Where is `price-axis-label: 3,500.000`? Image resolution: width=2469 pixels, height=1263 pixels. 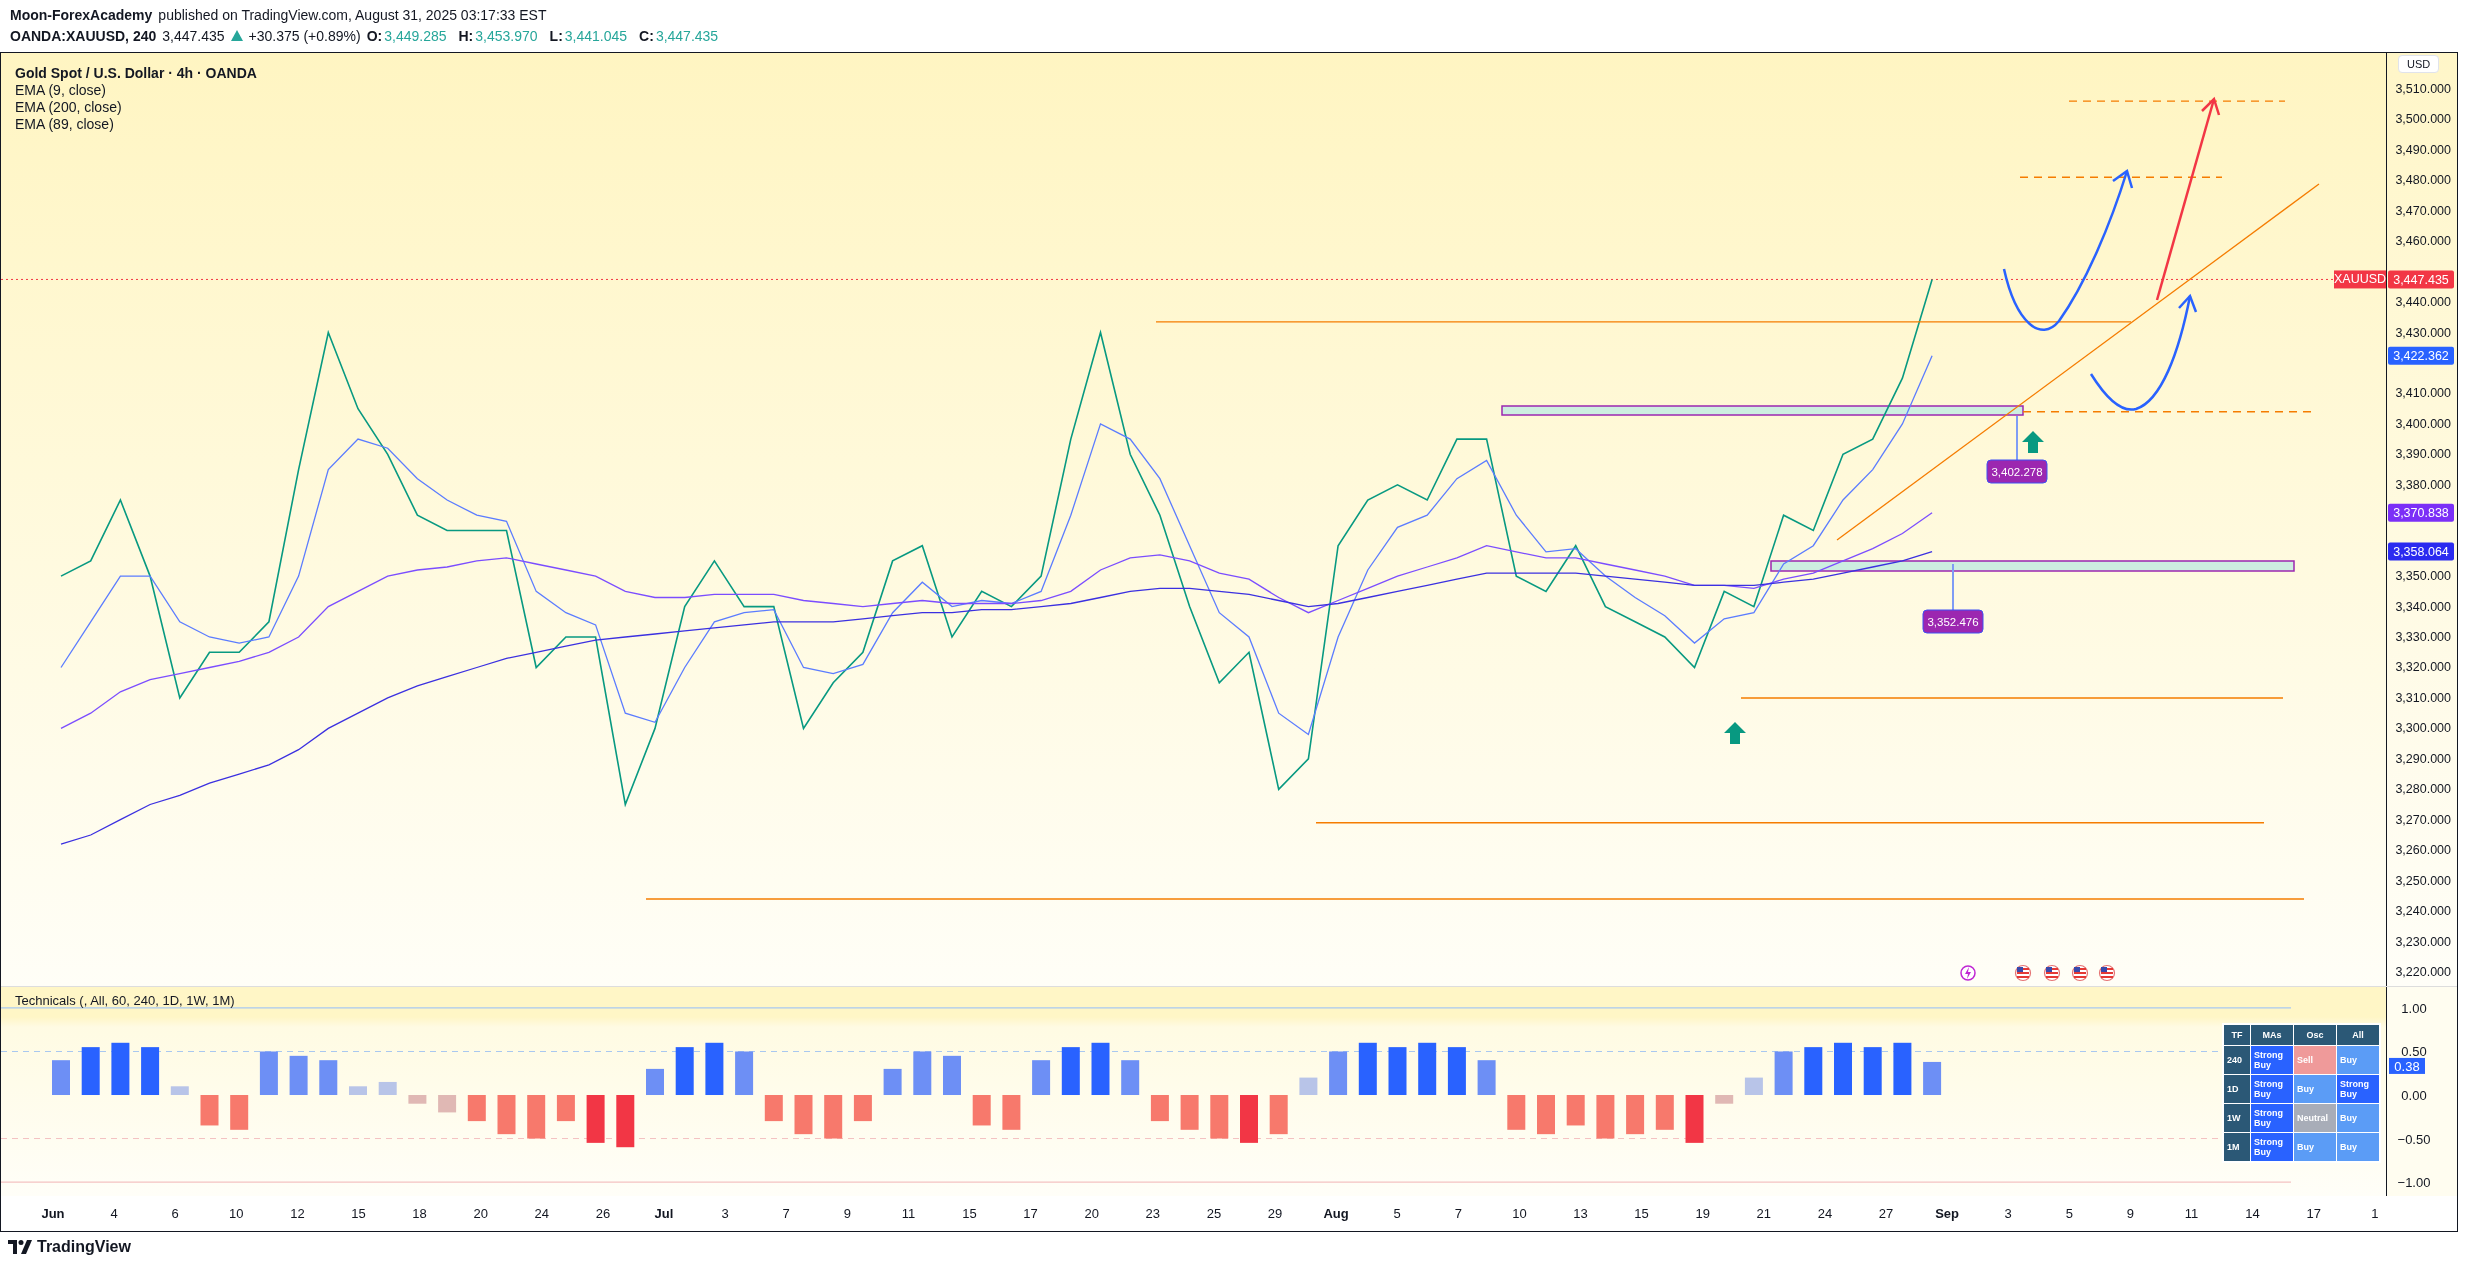 price-axis-label: 3,500.000 is located at coordinates (2423, 119).